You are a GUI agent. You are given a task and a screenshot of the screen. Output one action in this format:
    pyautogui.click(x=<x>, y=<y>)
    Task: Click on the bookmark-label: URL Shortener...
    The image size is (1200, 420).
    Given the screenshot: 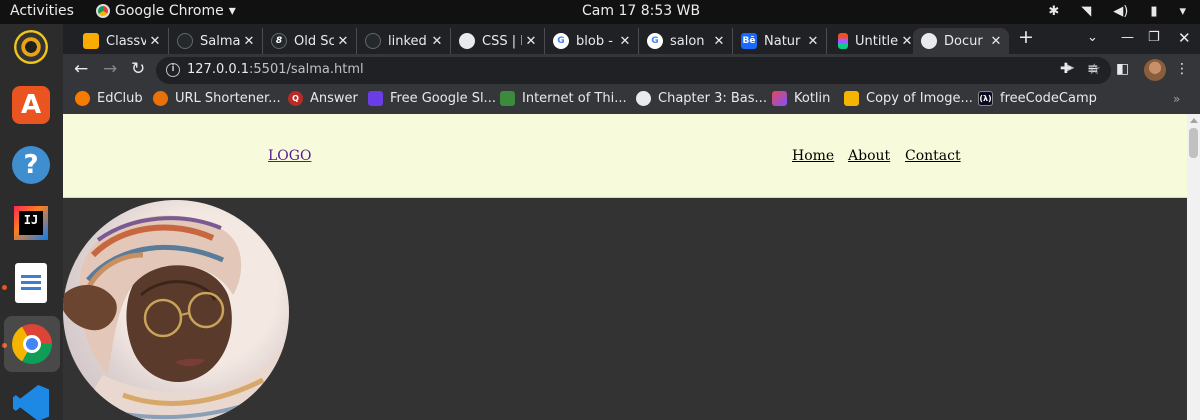 What is the action you would take?
    pyautogui.click(x=228, y=98)
    